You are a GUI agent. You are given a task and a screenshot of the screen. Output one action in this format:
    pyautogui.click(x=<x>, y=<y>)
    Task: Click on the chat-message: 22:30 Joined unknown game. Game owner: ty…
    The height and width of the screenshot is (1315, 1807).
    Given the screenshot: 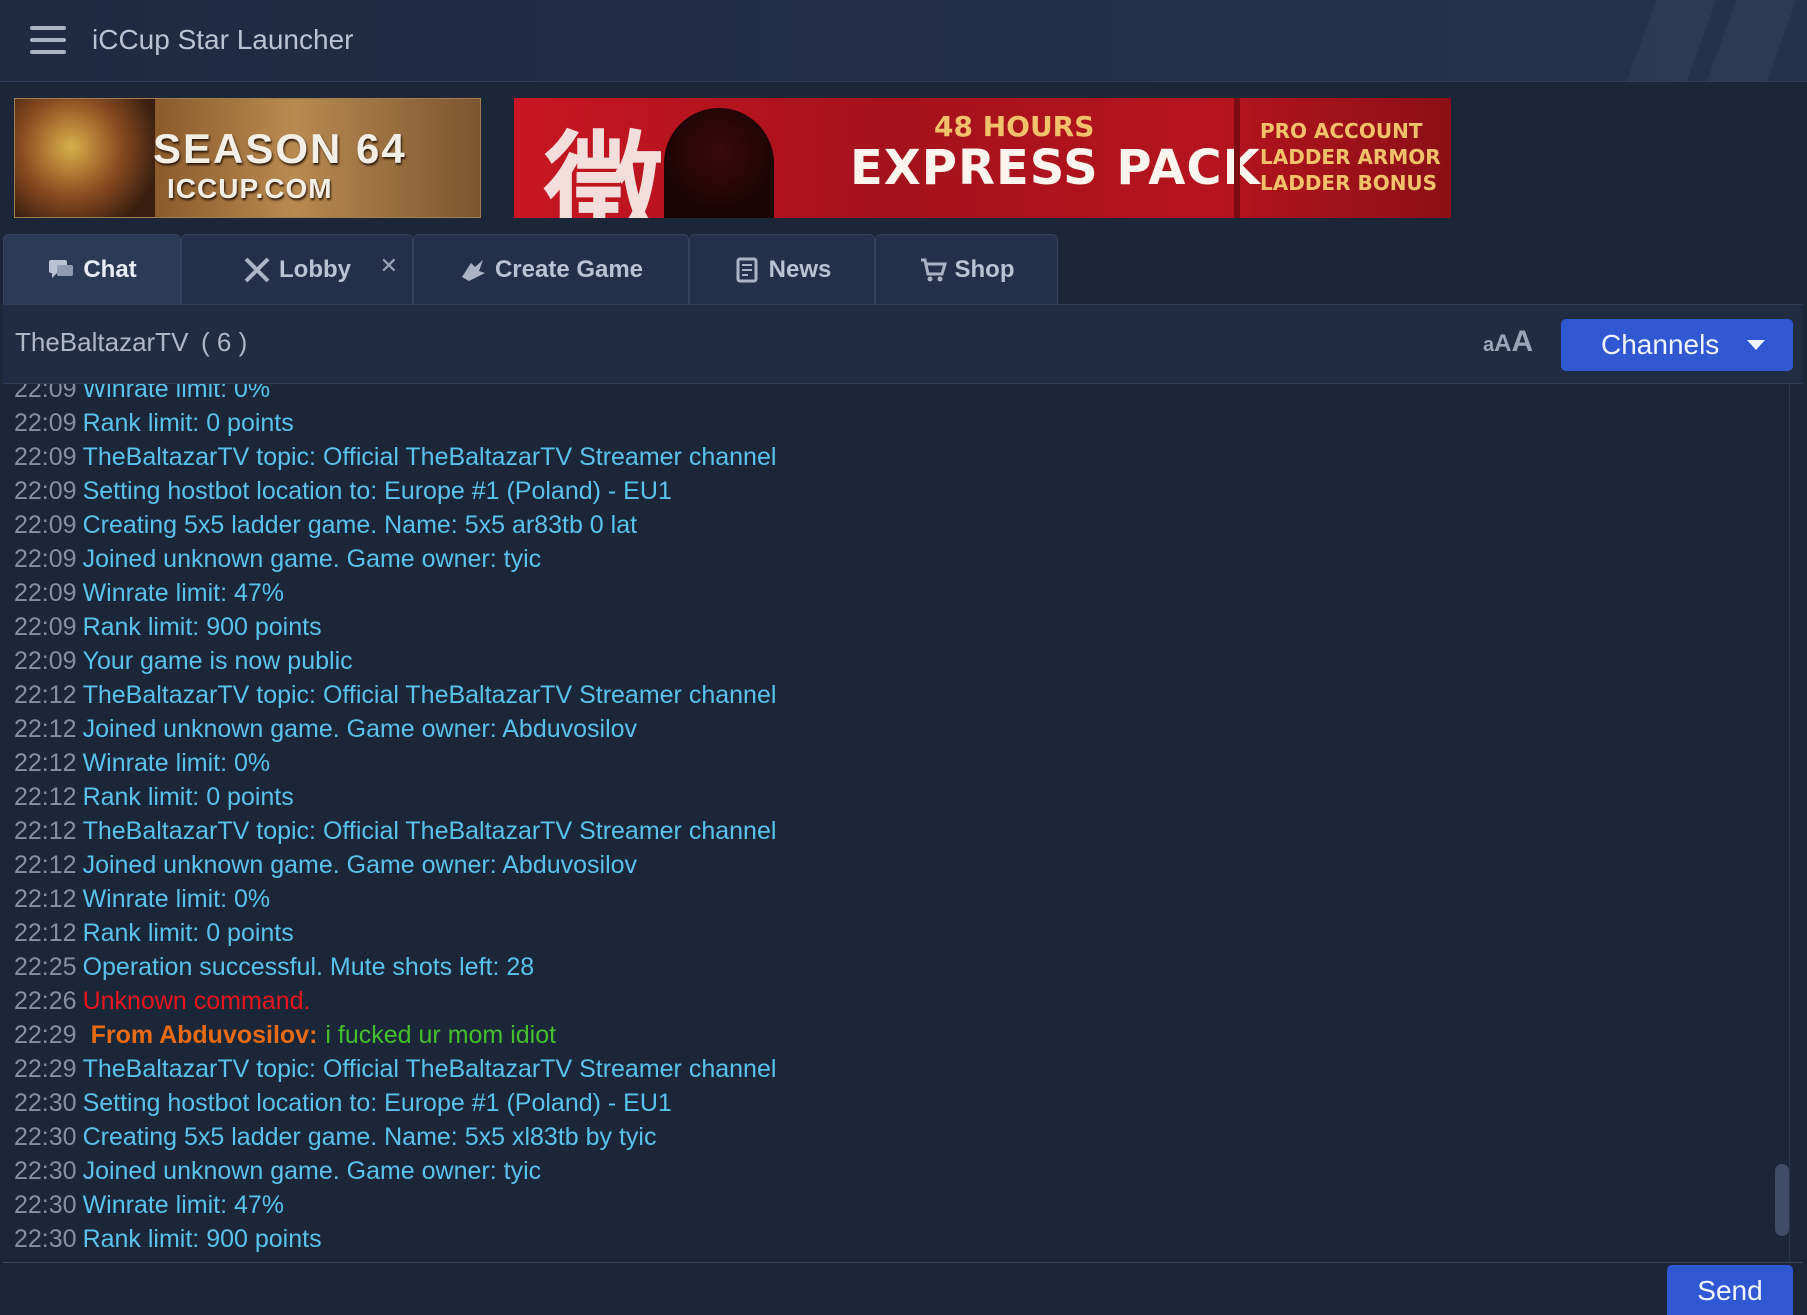 What is the action you would take?
    pyautogui.click(x=277, y=1171)
    